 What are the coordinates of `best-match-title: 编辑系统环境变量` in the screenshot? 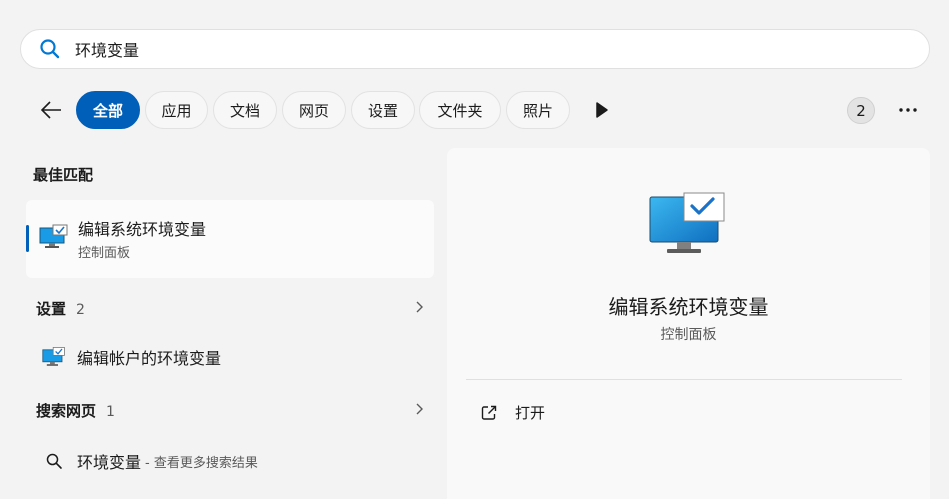 It's located at (142, 229).